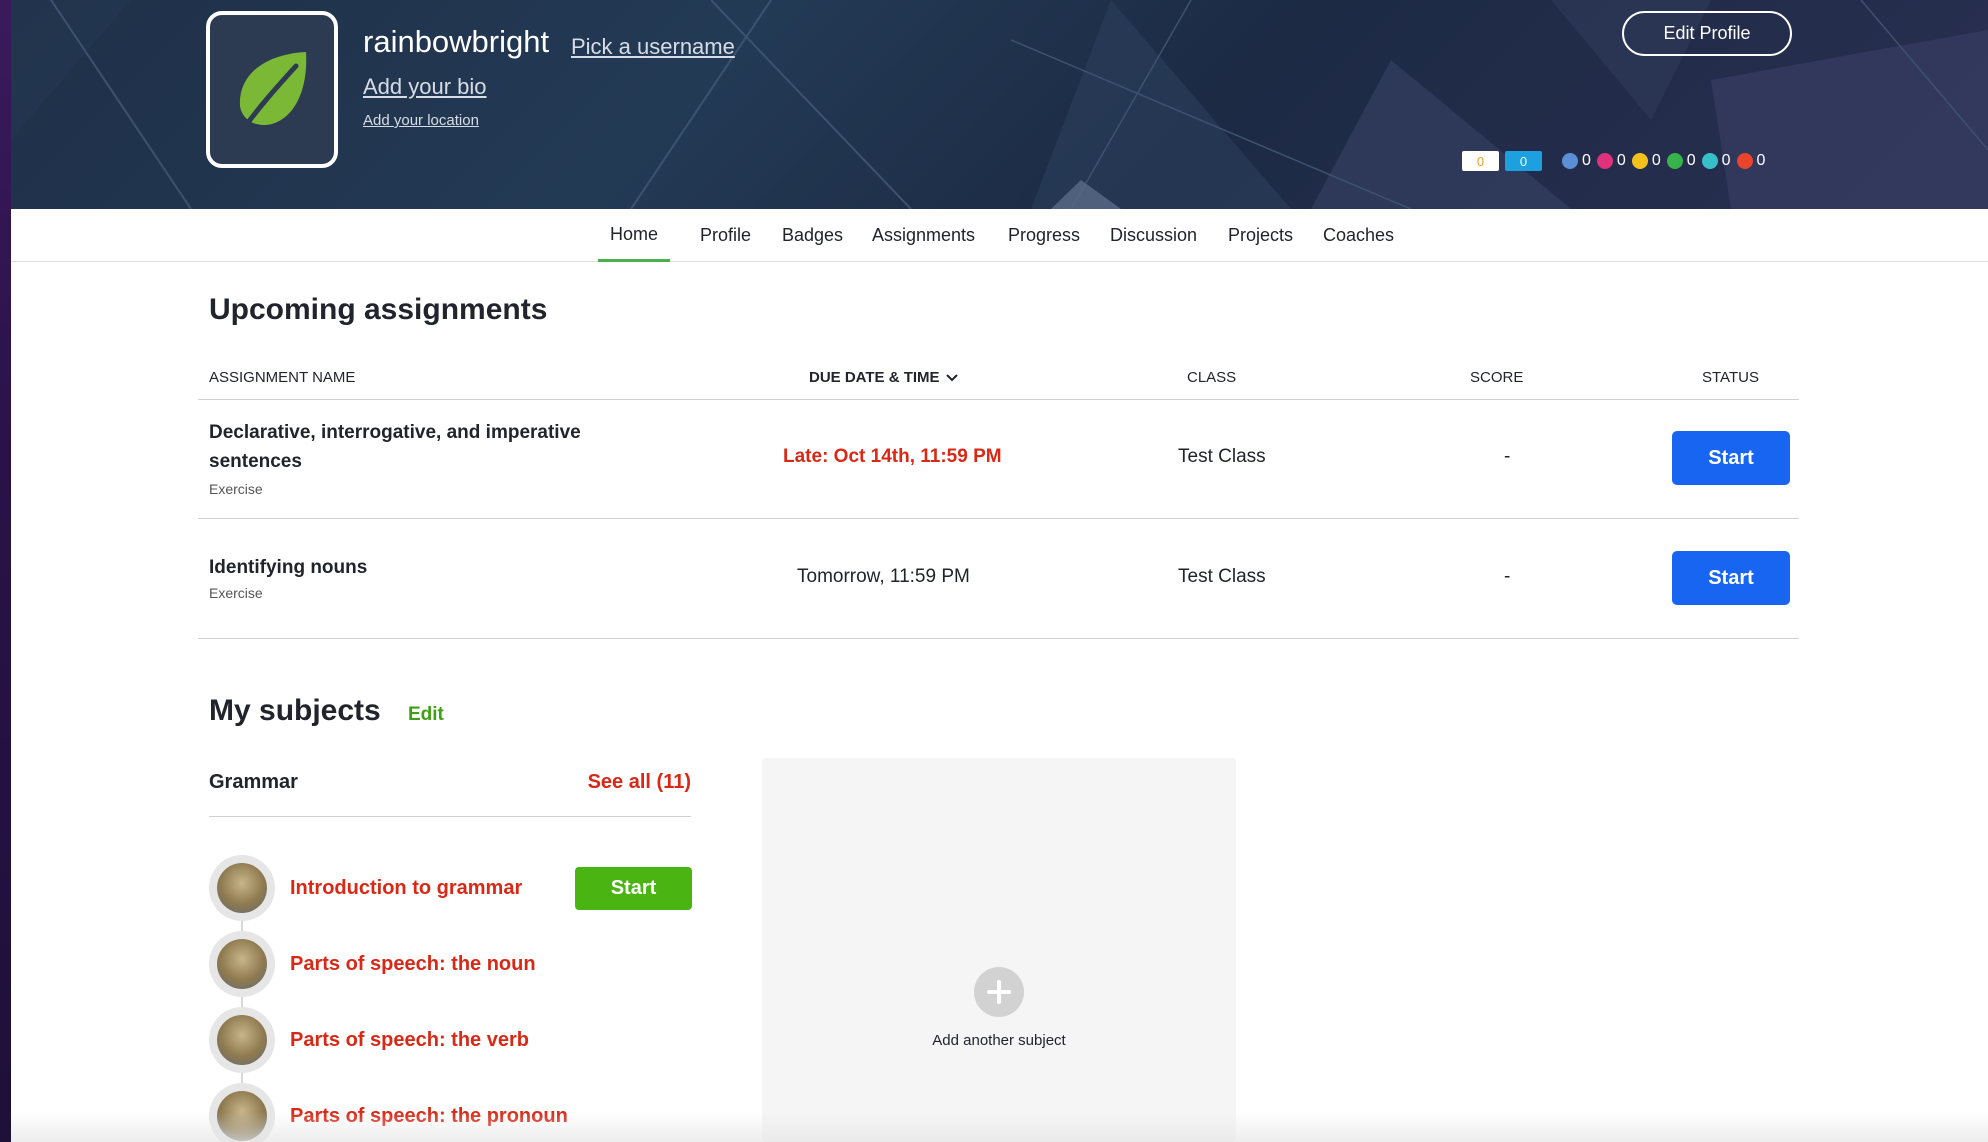  I want to click on profile-username: rainbowbright, so click(456, 41).